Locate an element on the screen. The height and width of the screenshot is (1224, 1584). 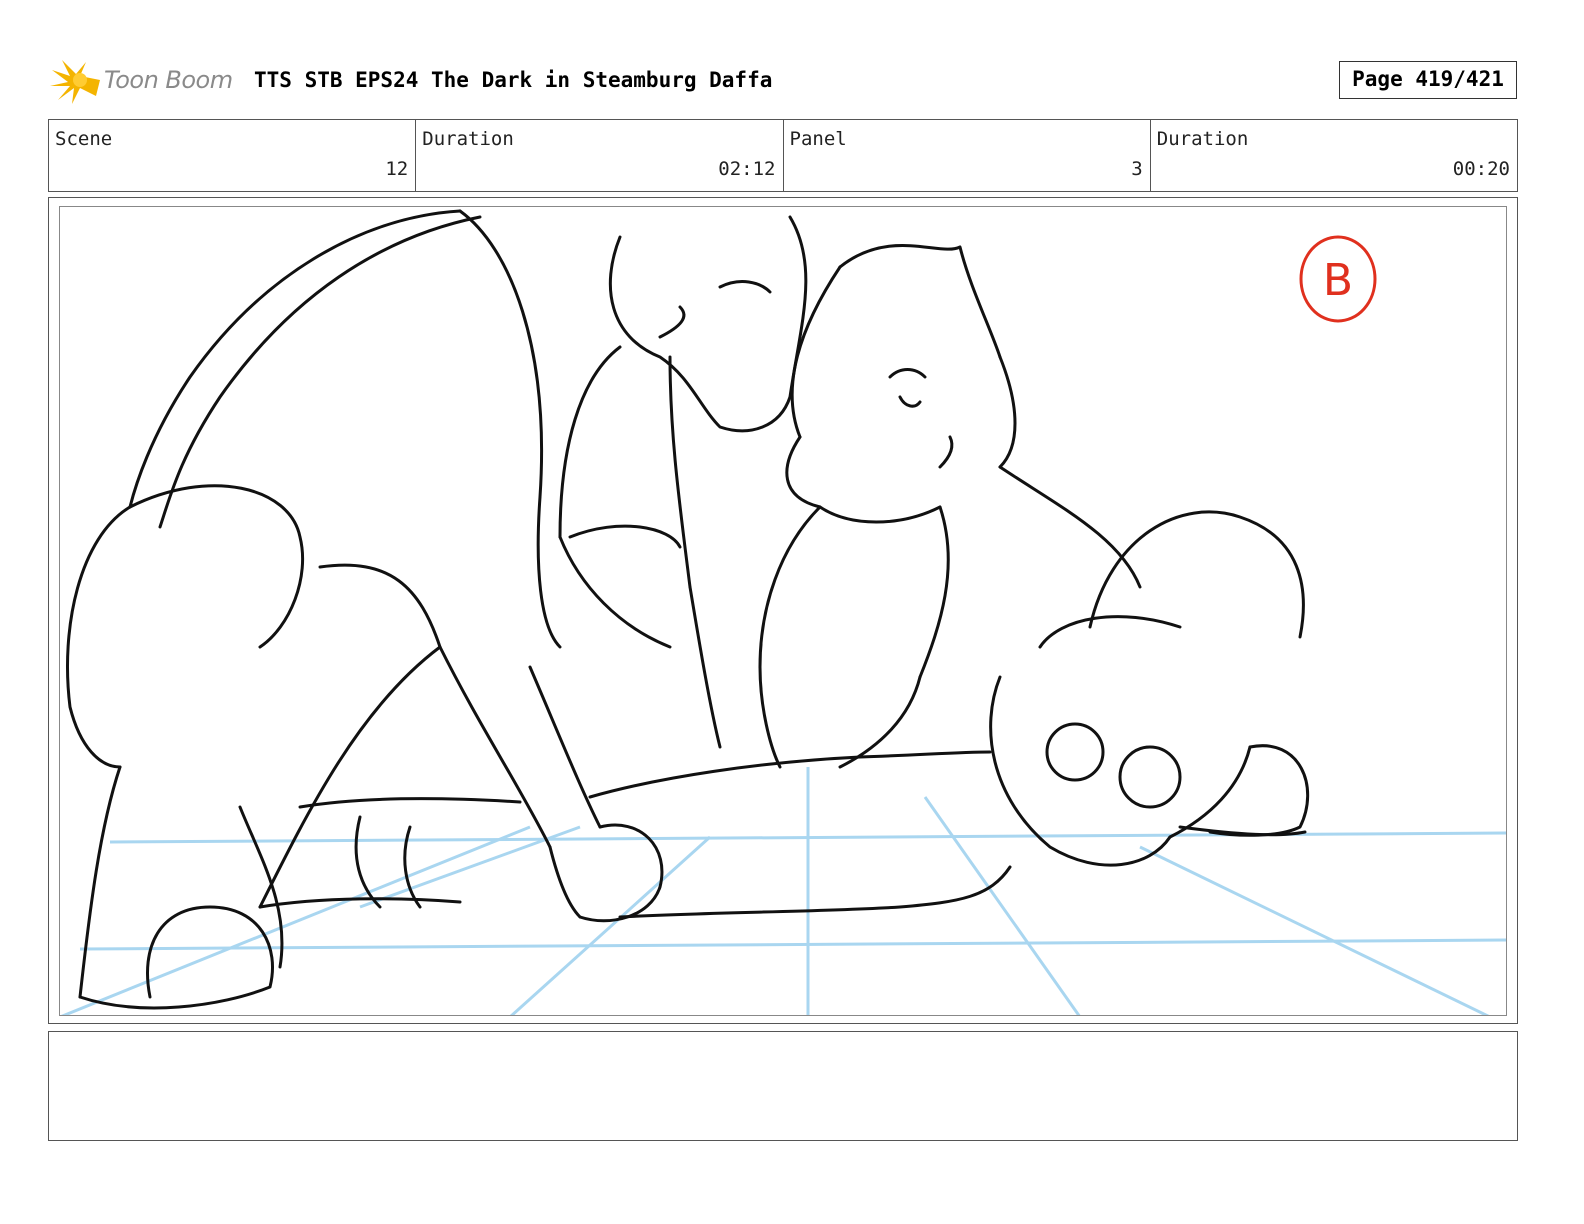
scene-duration-cell: Duration 02:12 is located at coordinates (600, 155).